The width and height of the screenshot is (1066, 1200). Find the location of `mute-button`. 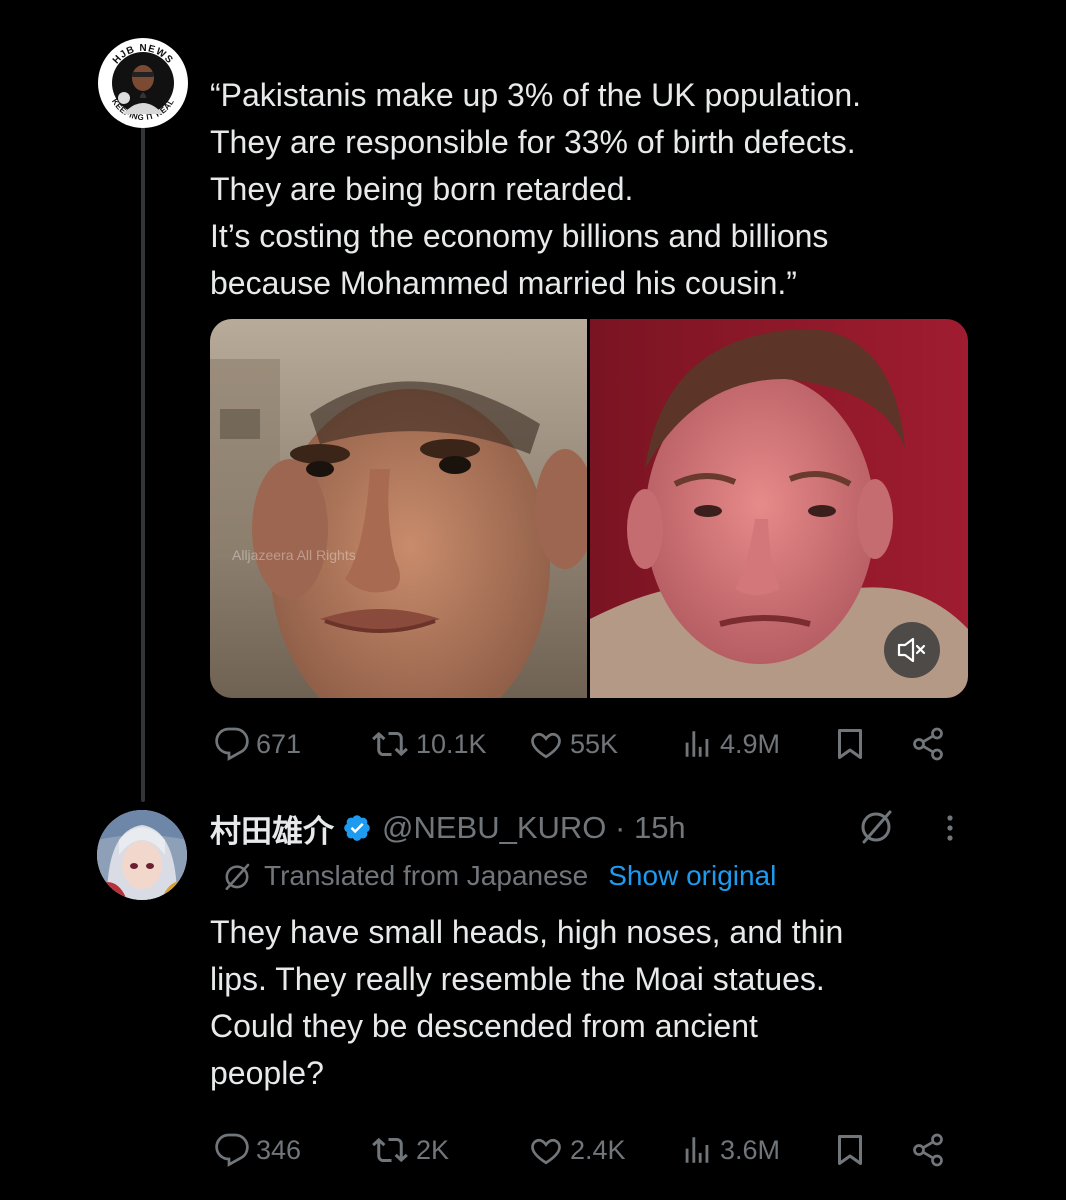

mute-button is located at coordinates (912, 650).